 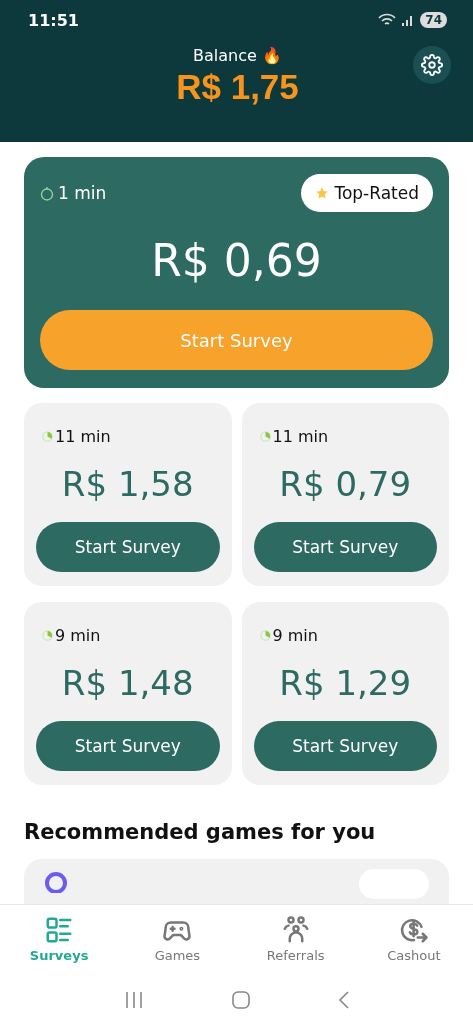 I want to click on logo-icon, so click(x=56, y=881).